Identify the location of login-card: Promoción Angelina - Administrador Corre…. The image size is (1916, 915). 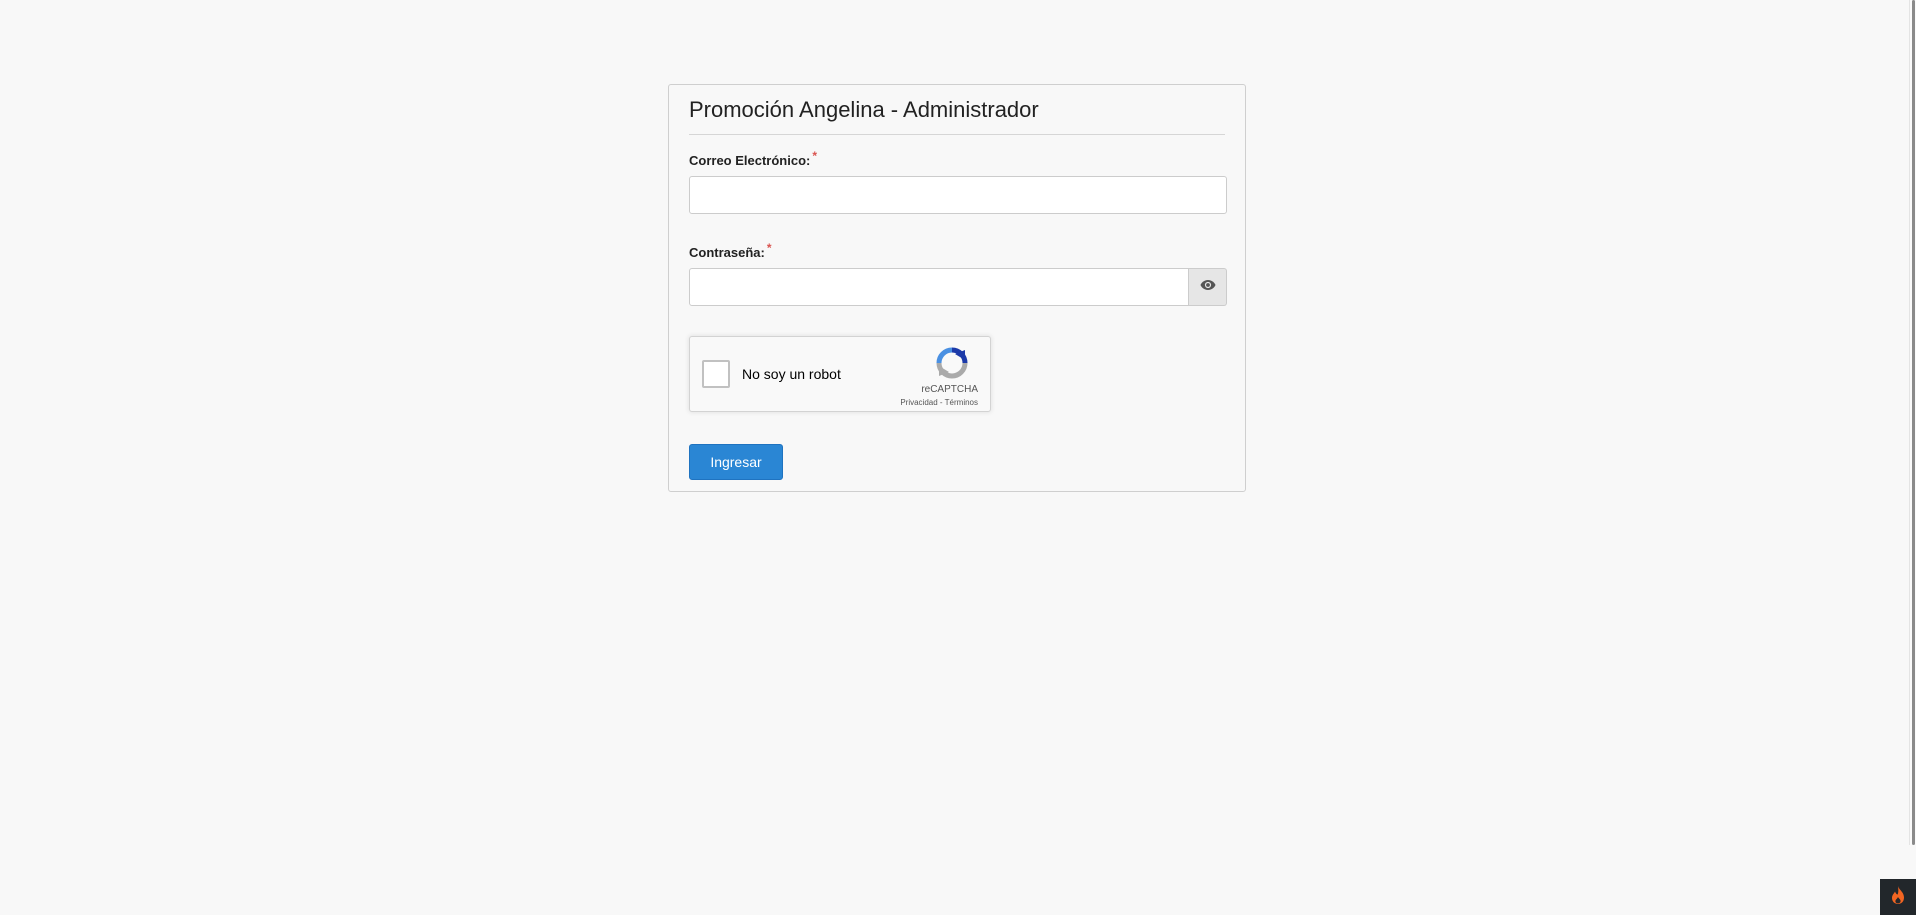
(957, 288).